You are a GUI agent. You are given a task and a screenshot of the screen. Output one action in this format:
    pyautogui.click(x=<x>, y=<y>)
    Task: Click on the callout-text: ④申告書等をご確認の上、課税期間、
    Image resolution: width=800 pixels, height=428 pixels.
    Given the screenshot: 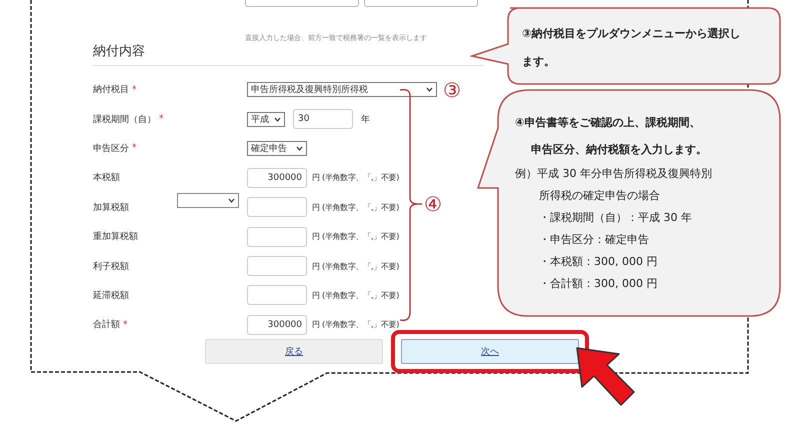 What is the action you would take?
    pyautogui.click(x=608, y=123)
    